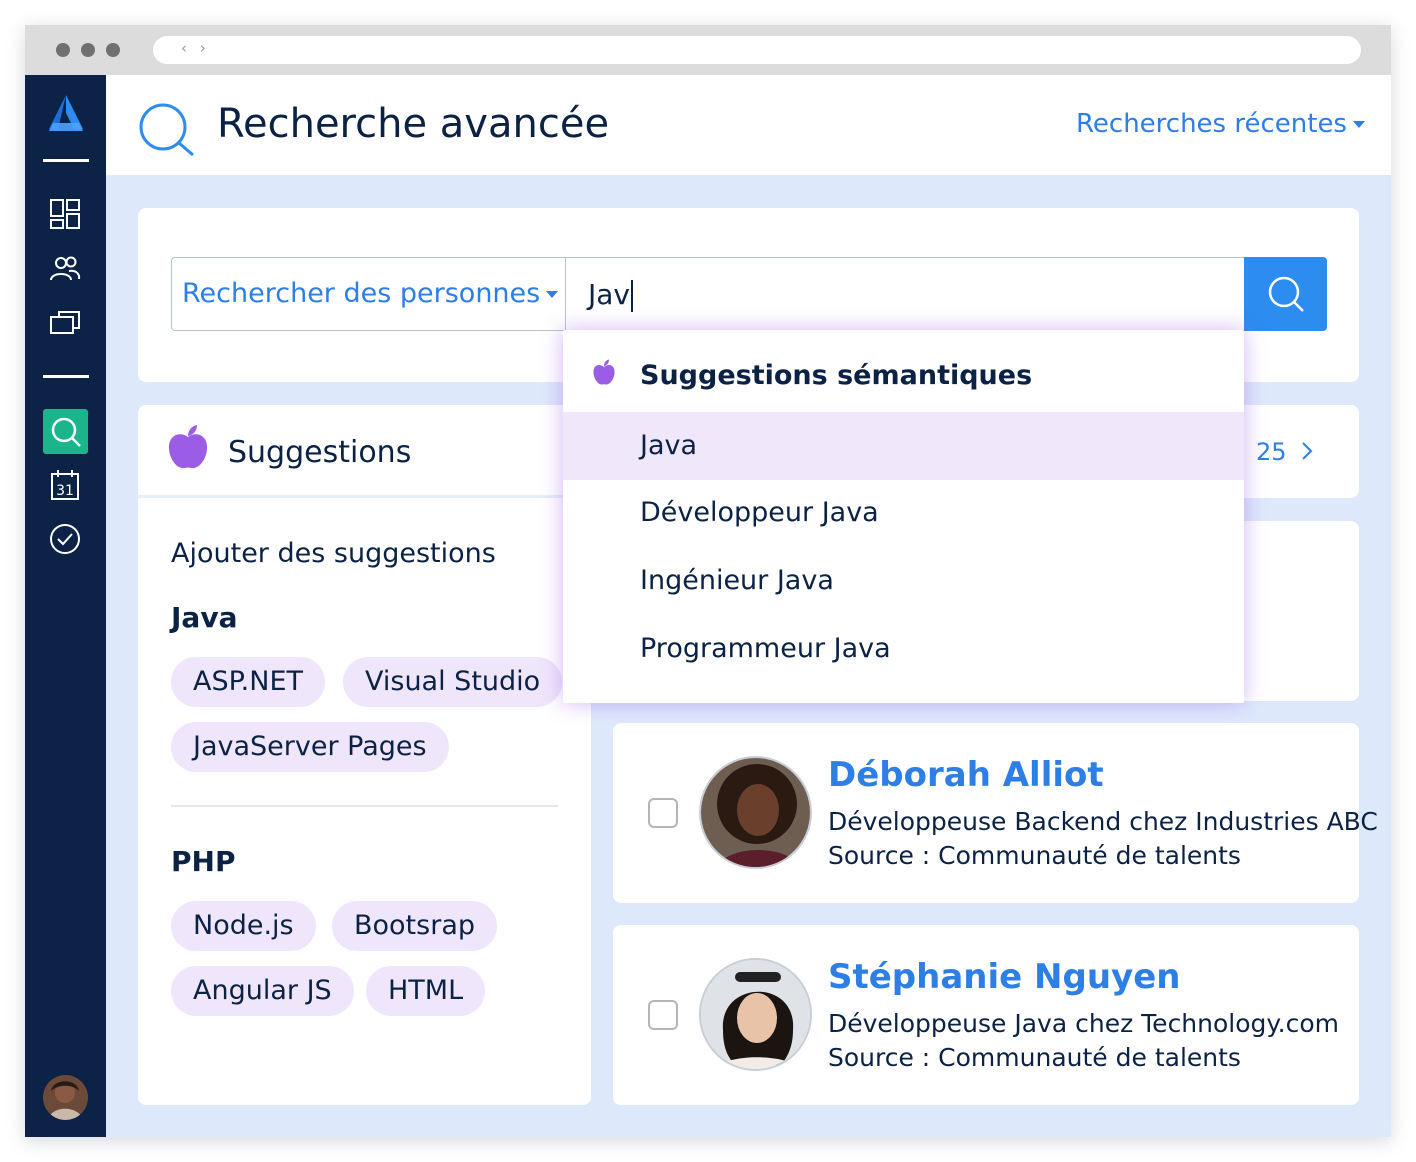 Image resolution: width=1416 pixels, height=1162 pixels. Describe the element at coordinates (903, 649) in the screenshot. I see `dropdown-option: Programmeur Java` at that location.